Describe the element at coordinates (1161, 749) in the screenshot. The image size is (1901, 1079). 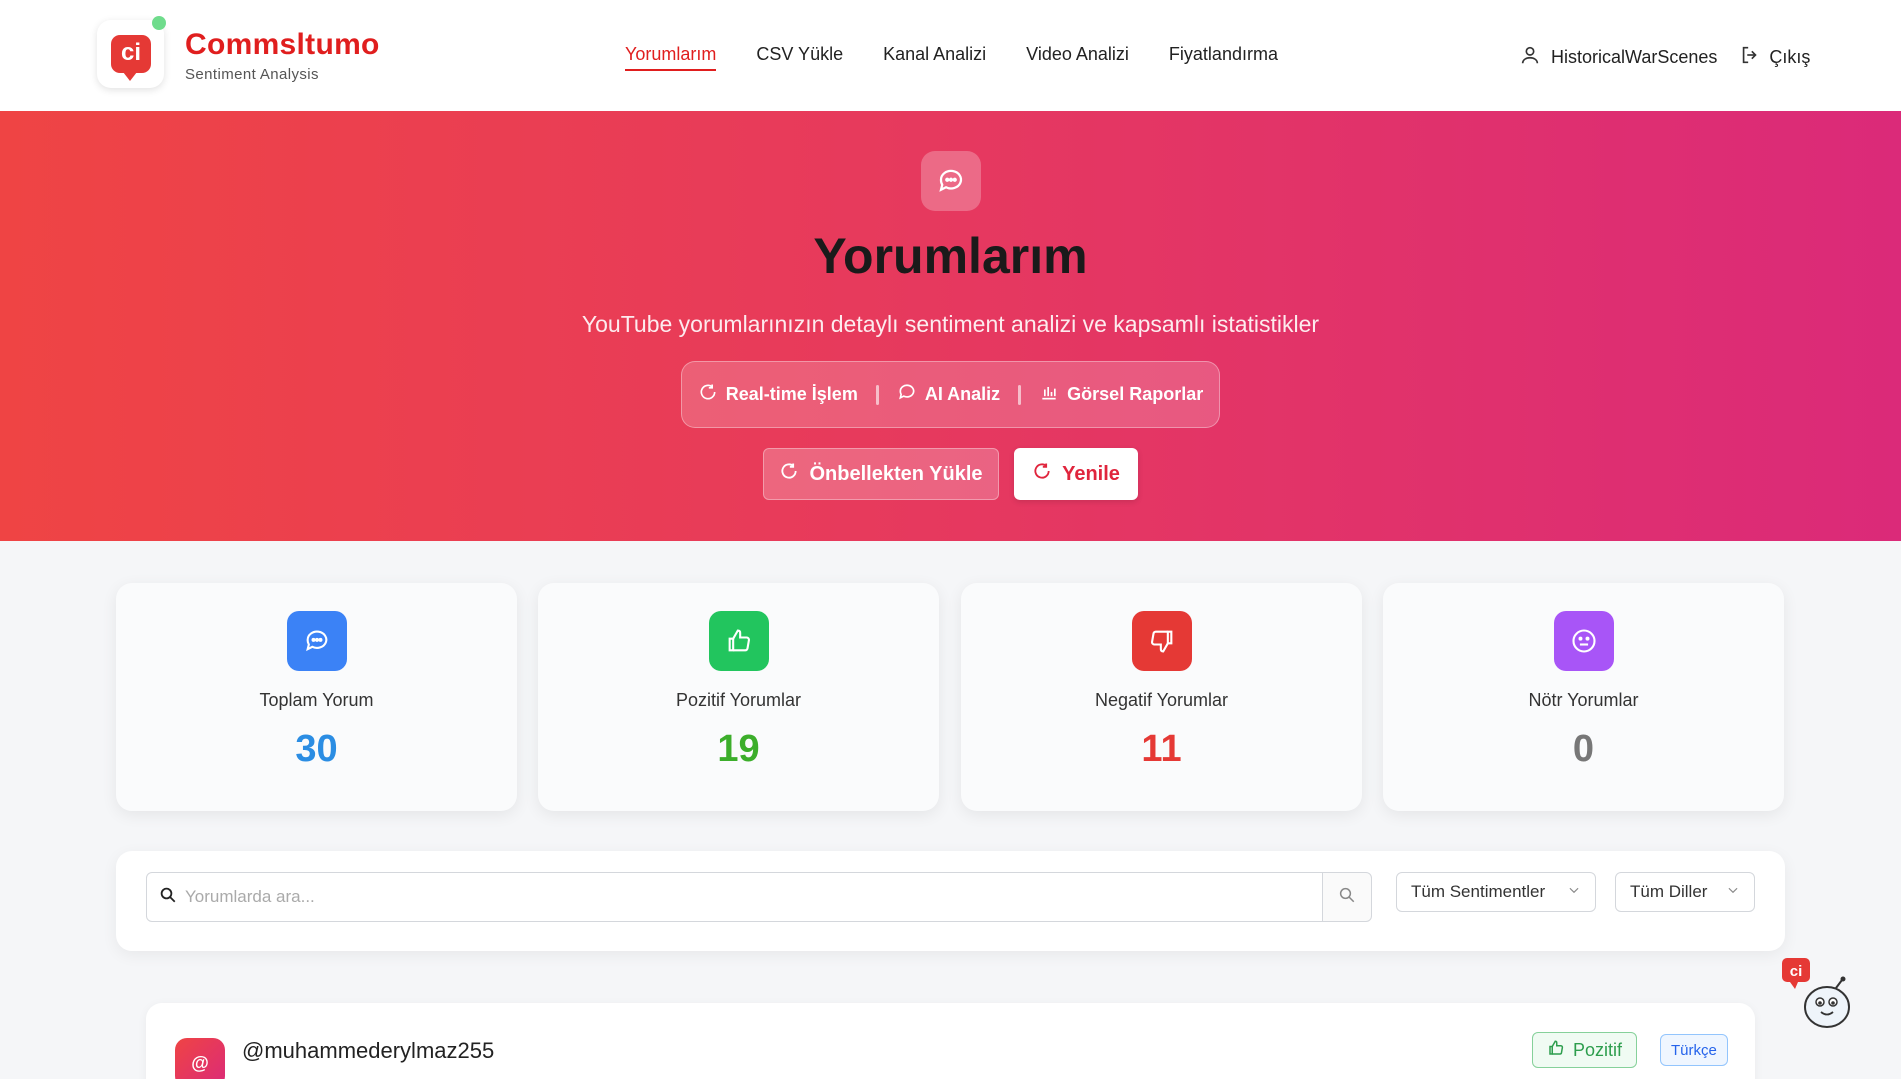
I see `stat-value: 11` at that location.